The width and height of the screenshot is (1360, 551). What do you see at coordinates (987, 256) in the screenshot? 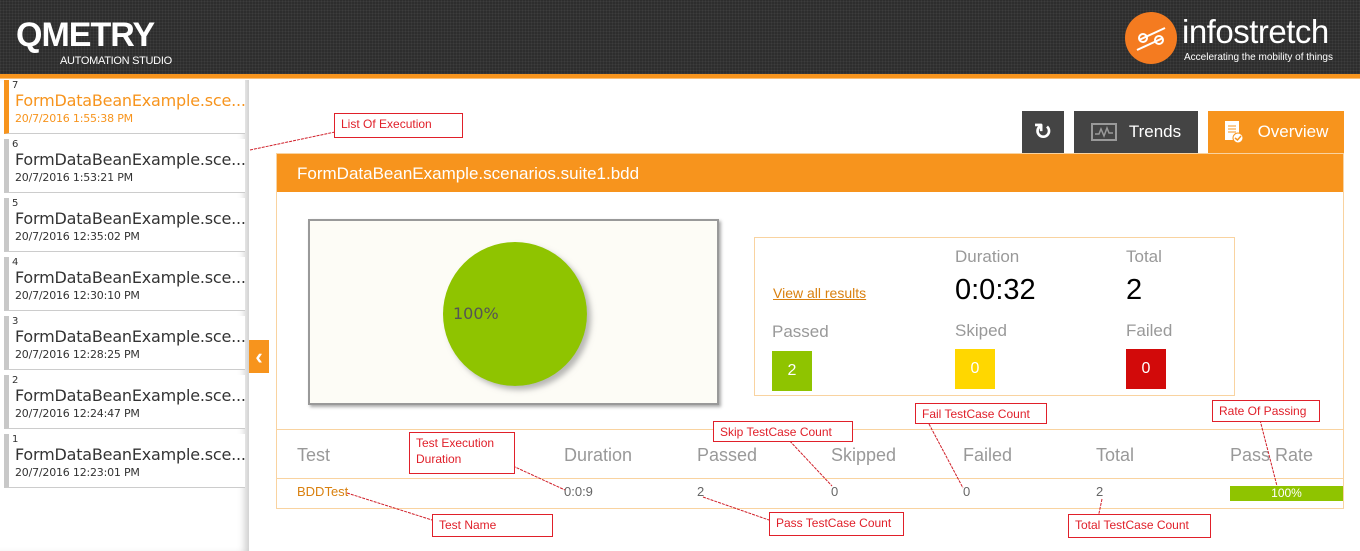
I see `duration-label: Duration` at bounding box center [987, 256].